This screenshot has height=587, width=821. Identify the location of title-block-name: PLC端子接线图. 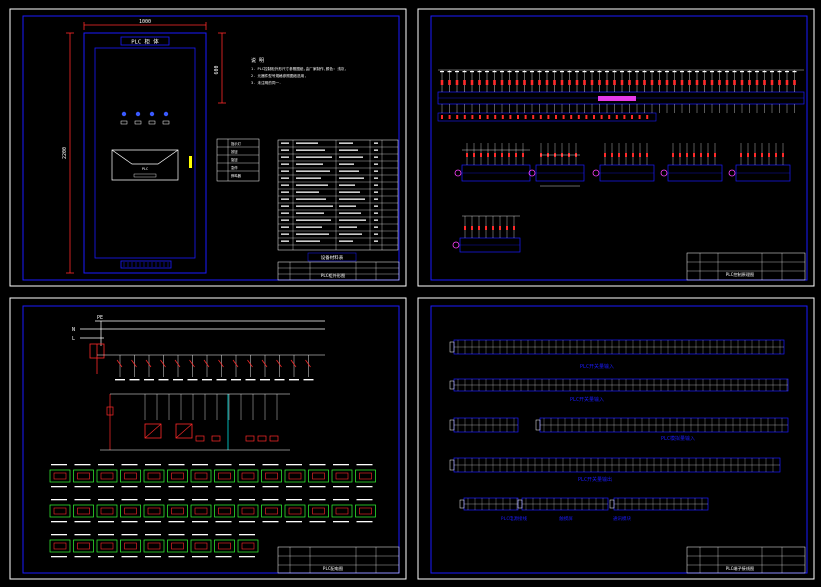
(740, 568).